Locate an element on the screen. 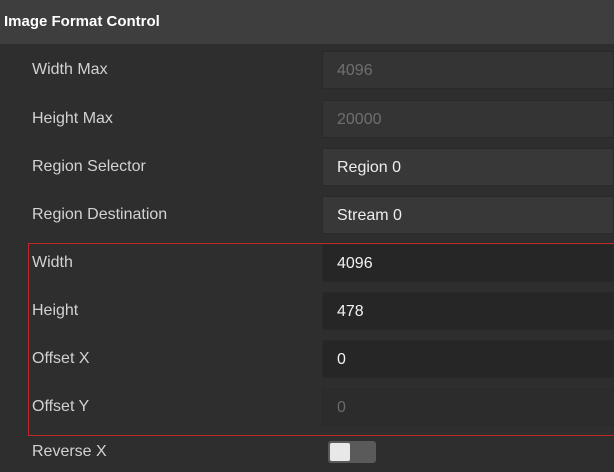 The width and height of the screenshot is (614, 472). row-reverse-x: Reverse X is located at coordinates (307, 455).